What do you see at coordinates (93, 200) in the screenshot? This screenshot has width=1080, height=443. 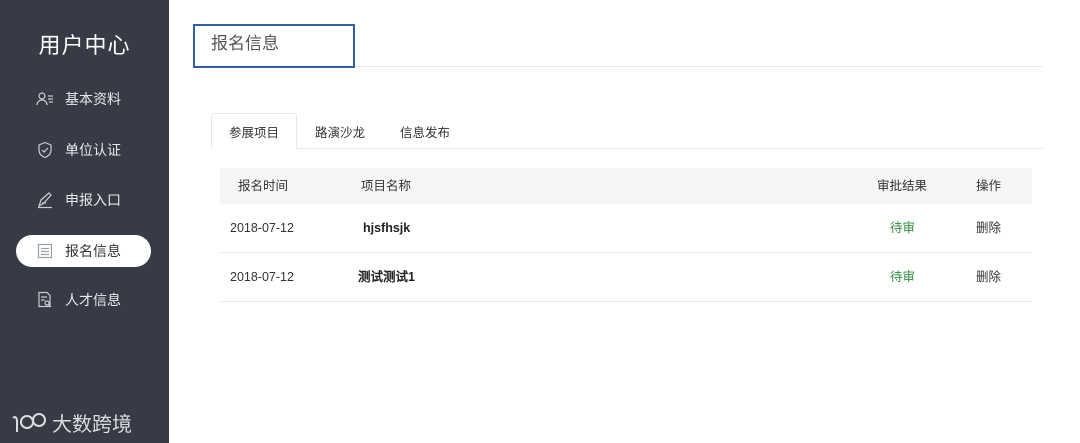 I see `sidebar-item-label: 申报入口` at bounding box center [93, 200].